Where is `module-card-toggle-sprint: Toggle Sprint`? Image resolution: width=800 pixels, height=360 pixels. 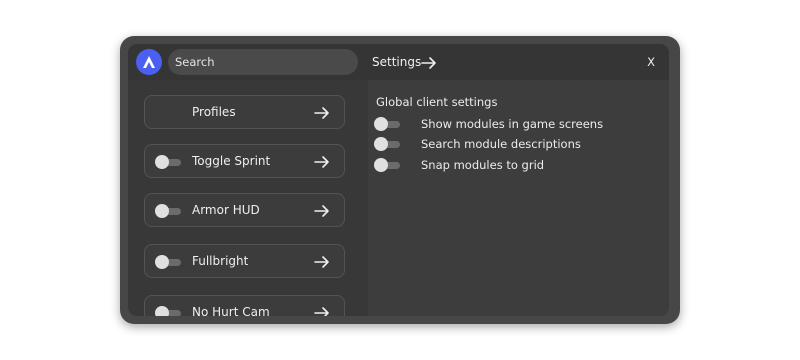 module-card-toggle-sprint: Toggle Sprint is located at coordinates (244, 161).